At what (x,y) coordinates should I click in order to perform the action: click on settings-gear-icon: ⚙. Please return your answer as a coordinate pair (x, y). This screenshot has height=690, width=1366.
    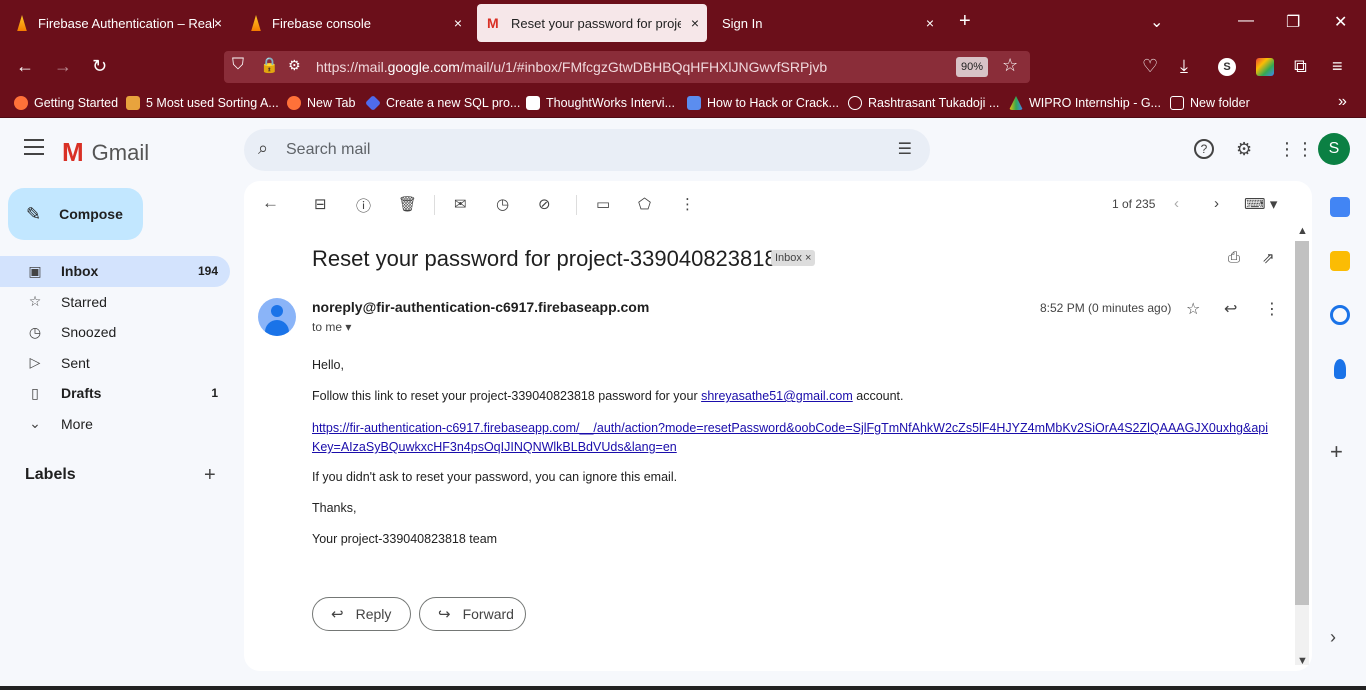
    Looking at the image, I should click on (1244, 149).